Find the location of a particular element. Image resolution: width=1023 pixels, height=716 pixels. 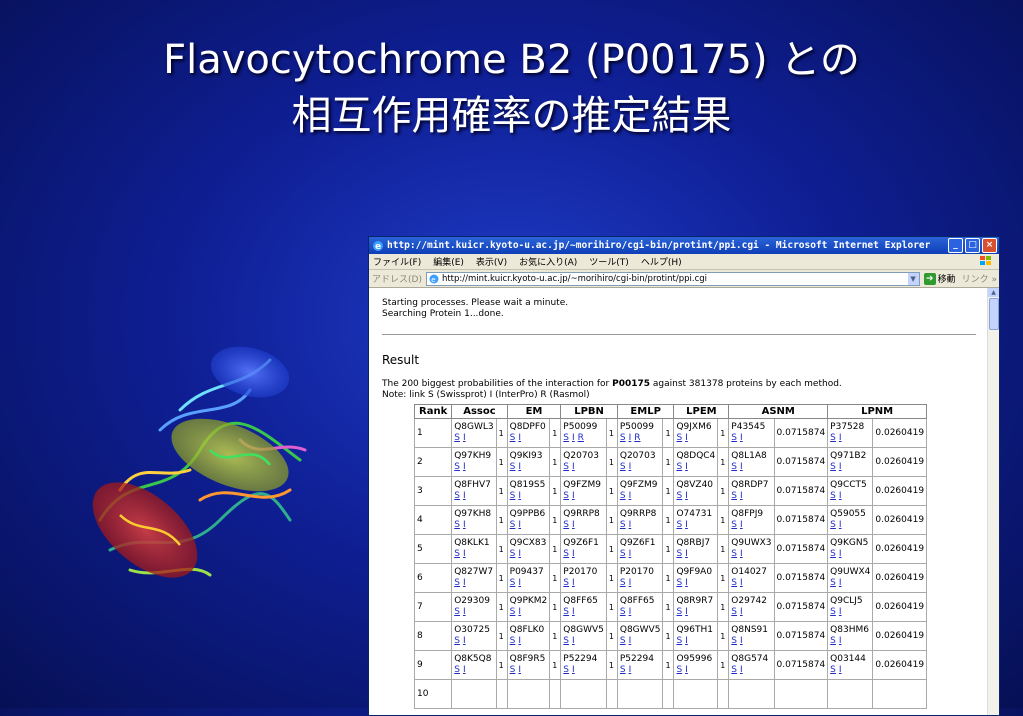

menu-edit: 編集(E) is located at coordinates (448, 261).